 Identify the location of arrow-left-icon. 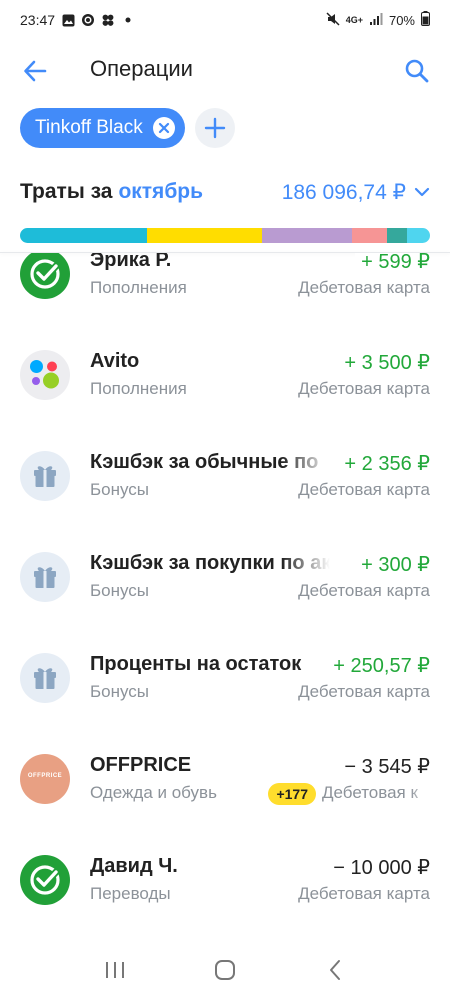
(35, 71).